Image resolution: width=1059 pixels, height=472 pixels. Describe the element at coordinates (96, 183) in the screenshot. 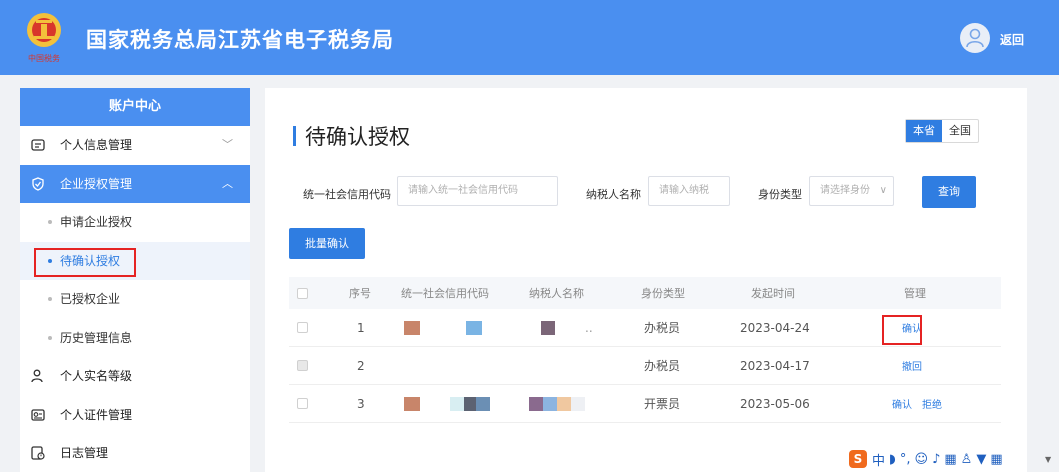

I see `sidebar-item-label: 企业授权管理` at that location.